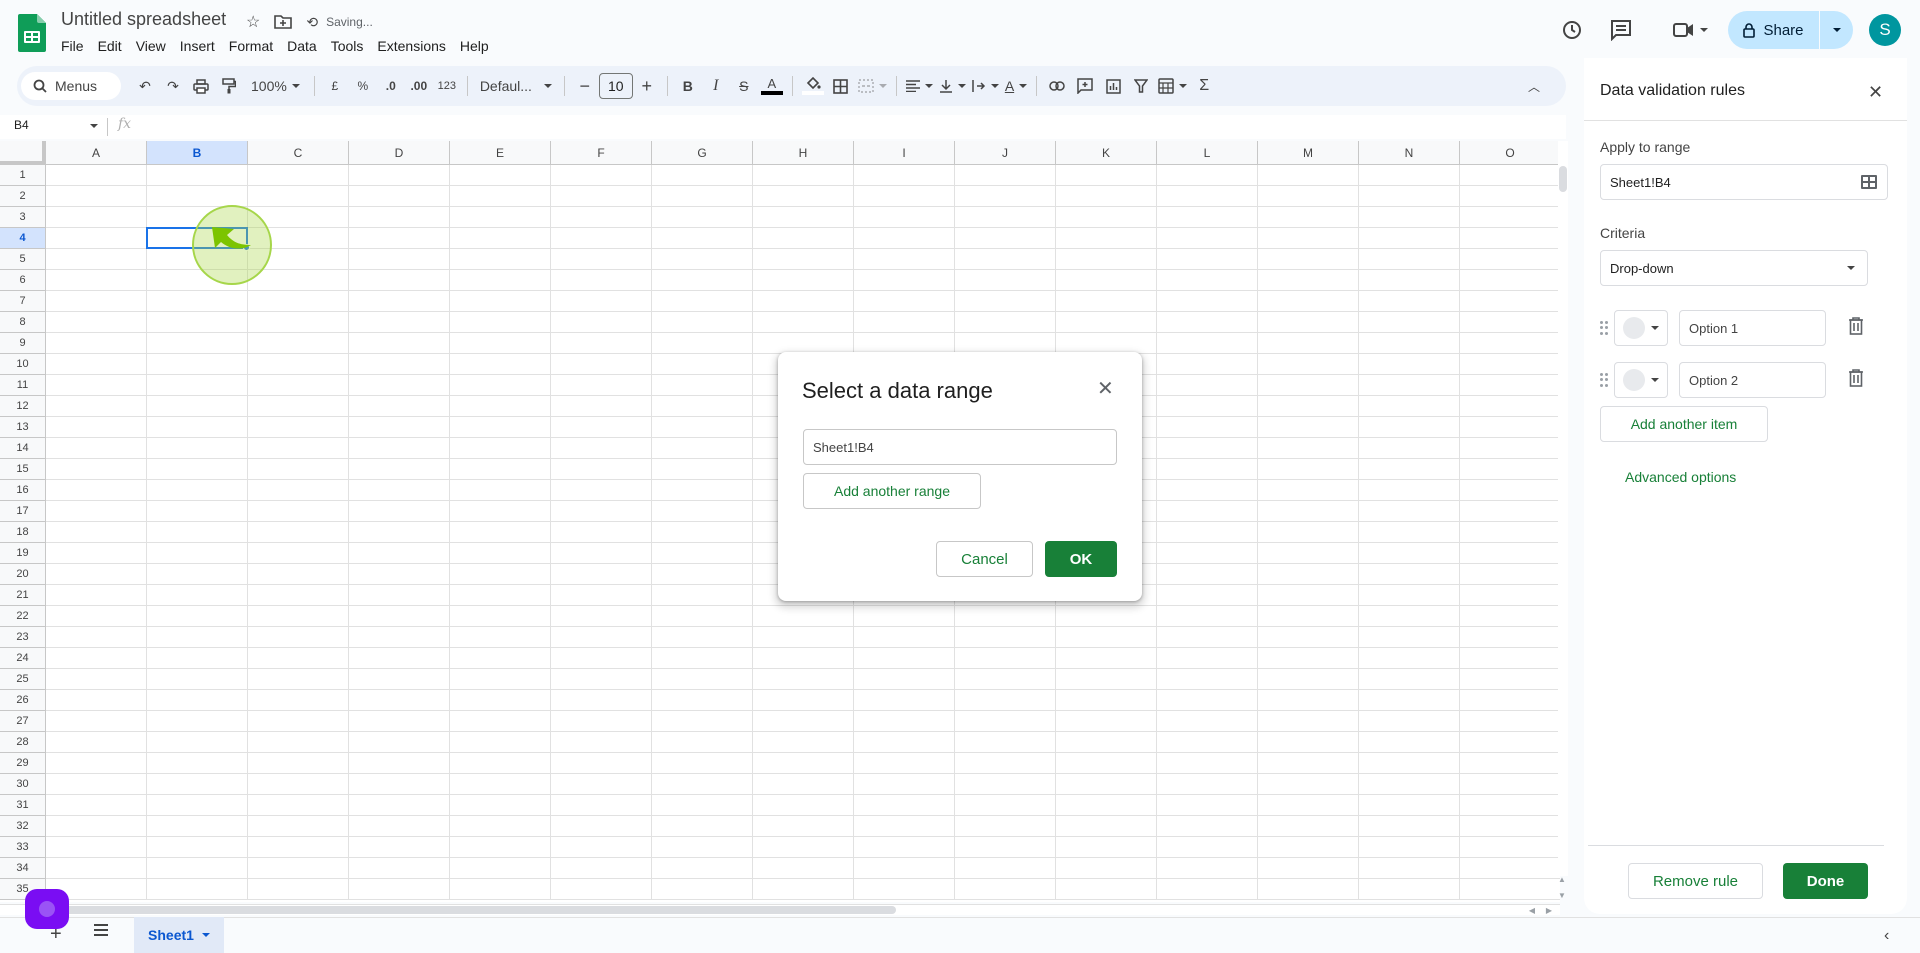 This screenshot has height=953, width=1920. What do you see at coordinates (1549, 910) in the screenshot?
I see `scroll-right-arrow-icon: ▶` at bounding box center [1549, 910].